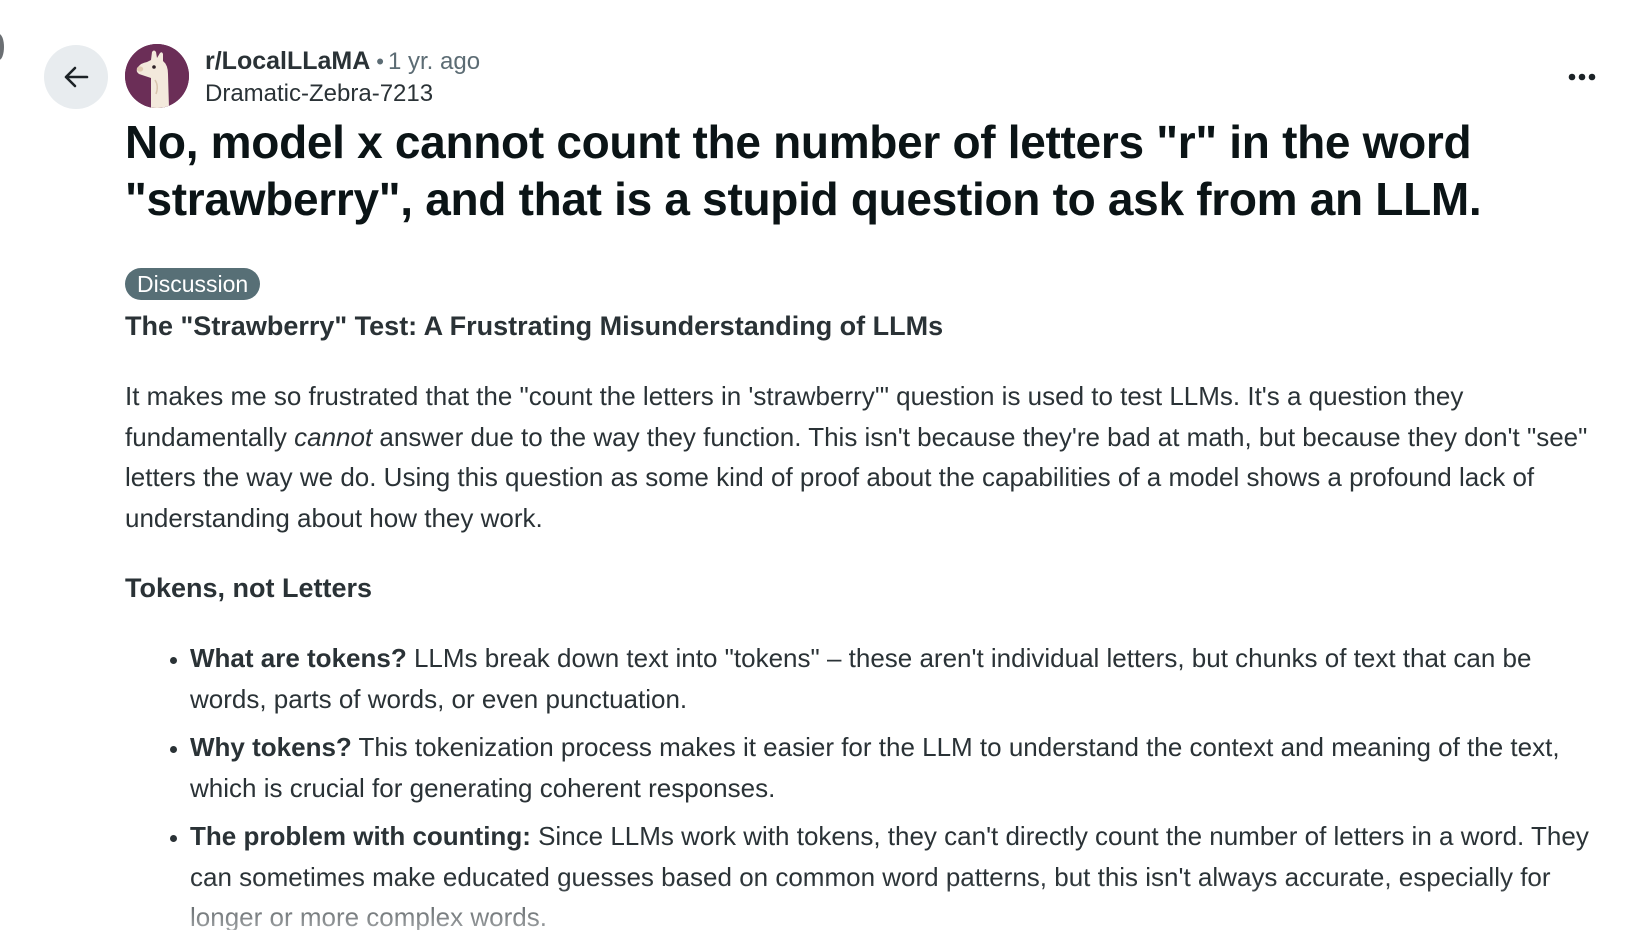 This screenshot has width=1636, height=930. What do you see at coordinates (2, 47) in the screenshot?
I see `edge-fragment` at bounding box center [2, 47].